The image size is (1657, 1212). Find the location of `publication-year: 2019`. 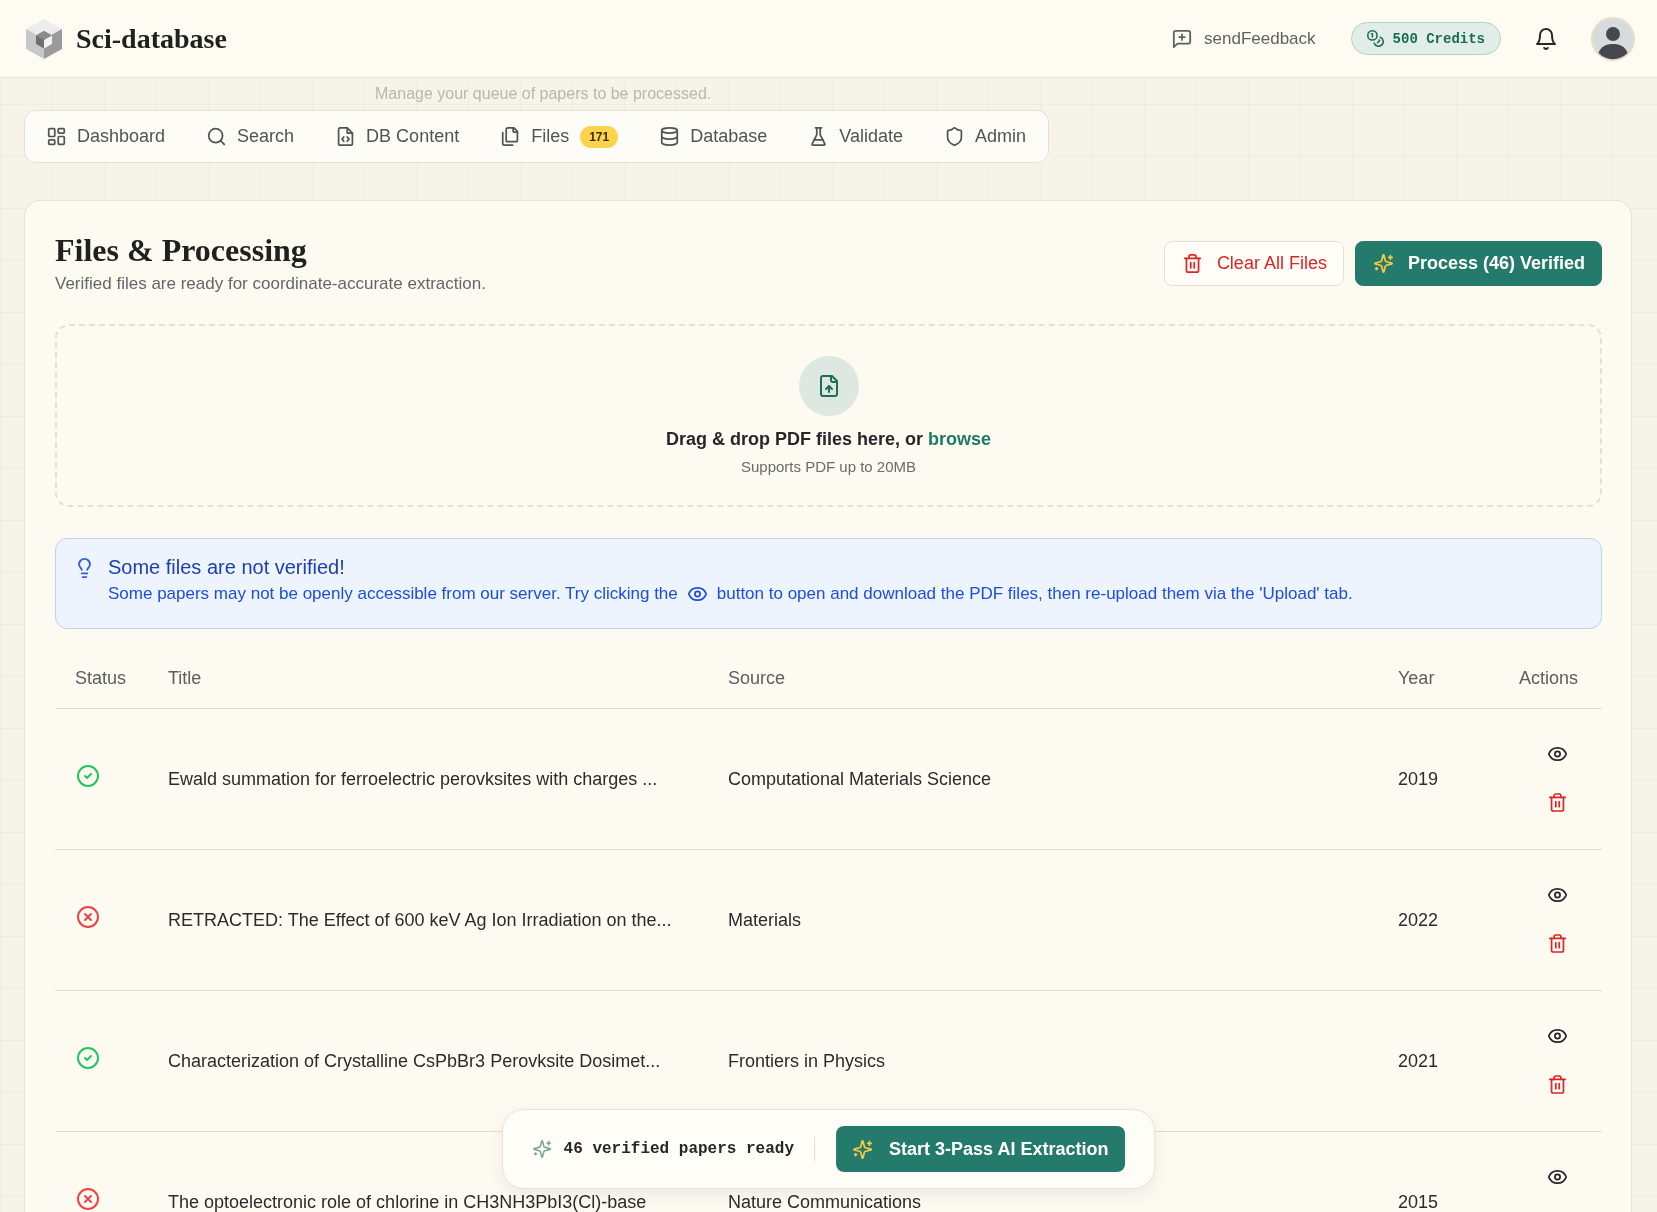

publication-year: 2019 is located at coordinates (1419, 779).